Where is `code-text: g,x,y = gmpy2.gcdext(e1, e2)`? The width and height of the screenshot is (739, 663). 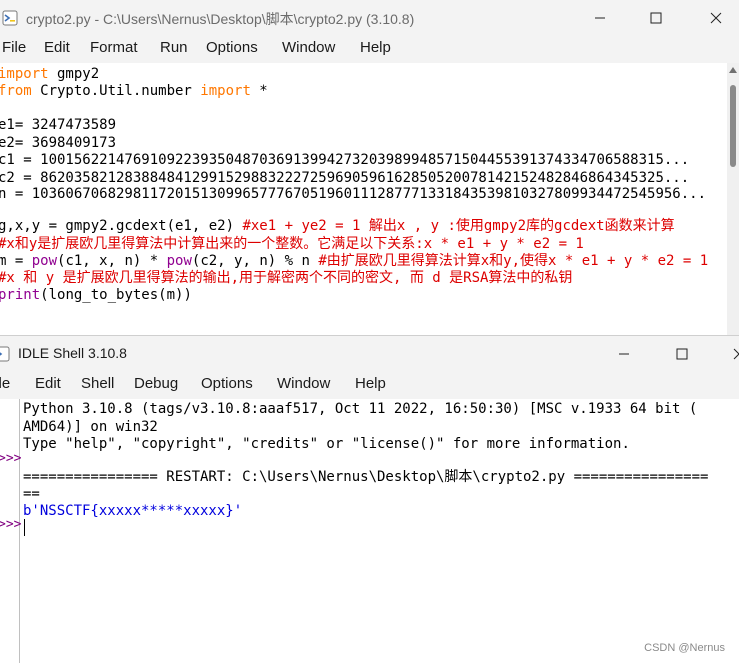
code-text: g,x,y = gmpy2.gcdext(e1, e2) is located at coordinates (121, 226).